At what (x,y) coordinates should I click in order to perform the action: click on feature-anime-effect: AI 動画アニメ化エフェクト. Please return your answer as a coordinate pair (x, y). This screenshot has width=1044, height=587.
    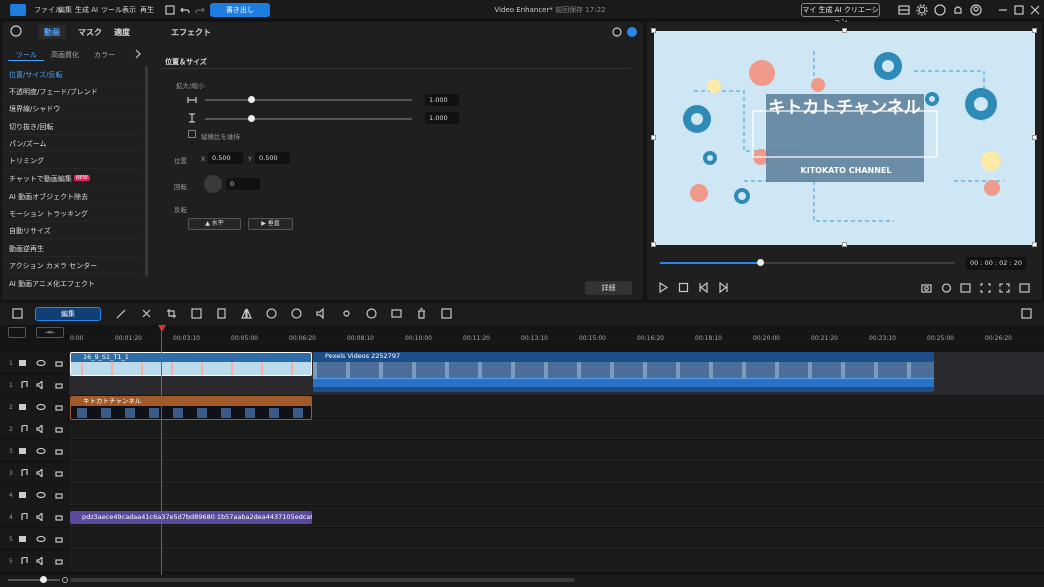
    Looking at the image, I should click on (74, 284).